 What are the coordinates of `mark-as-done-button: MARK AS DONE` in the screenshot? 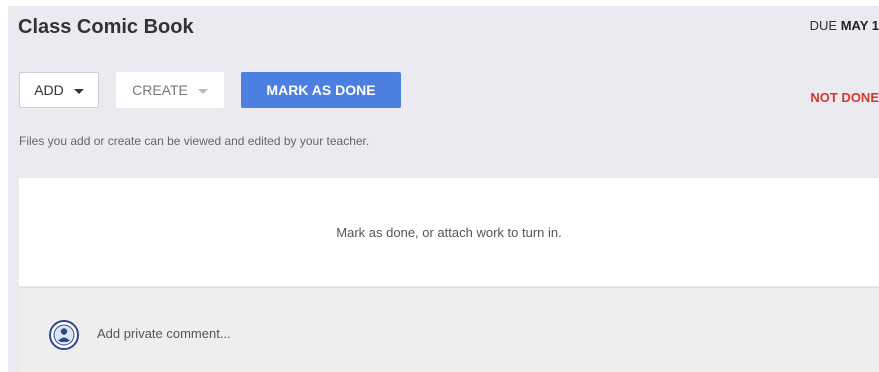 It's located at (321, 90).